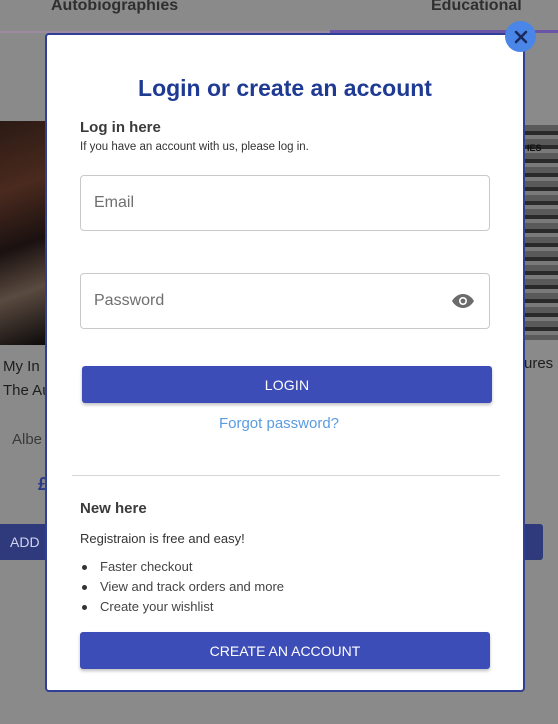 Image resolution: width=558 pixels, height=724 pixels. Describe the element at coordinates (279, 423) in the screenshot. I see `forgot-password-link: Forgot password?` at that location.